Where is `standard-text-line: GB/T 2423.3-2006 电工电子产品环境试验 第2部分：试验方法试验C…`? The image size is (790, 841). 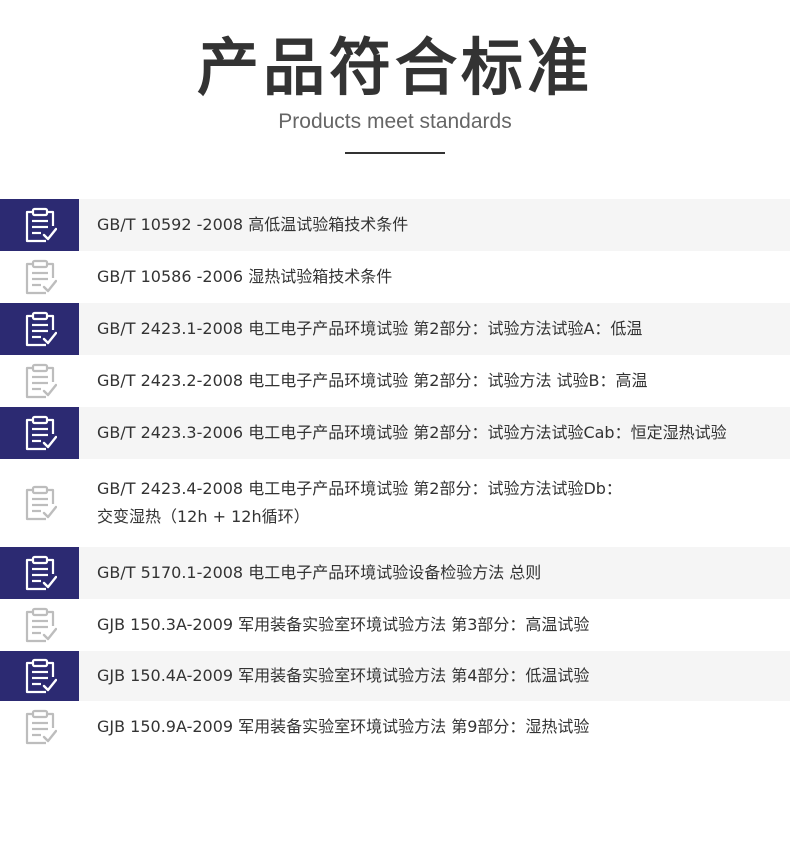 standard-text-line: GB/T 2423.3-2006 电工电子产品环境试验 第2部分：试验方法试验C… is located at coordinates (412, 432).